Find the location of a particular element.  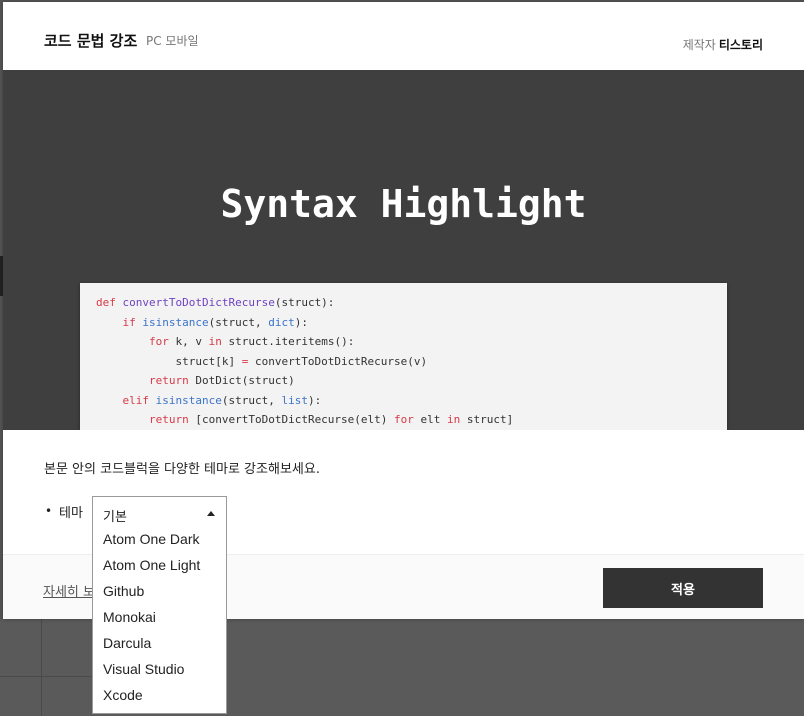

maker-info: 제작자 티스토리 is located at coordinates (723, 44).